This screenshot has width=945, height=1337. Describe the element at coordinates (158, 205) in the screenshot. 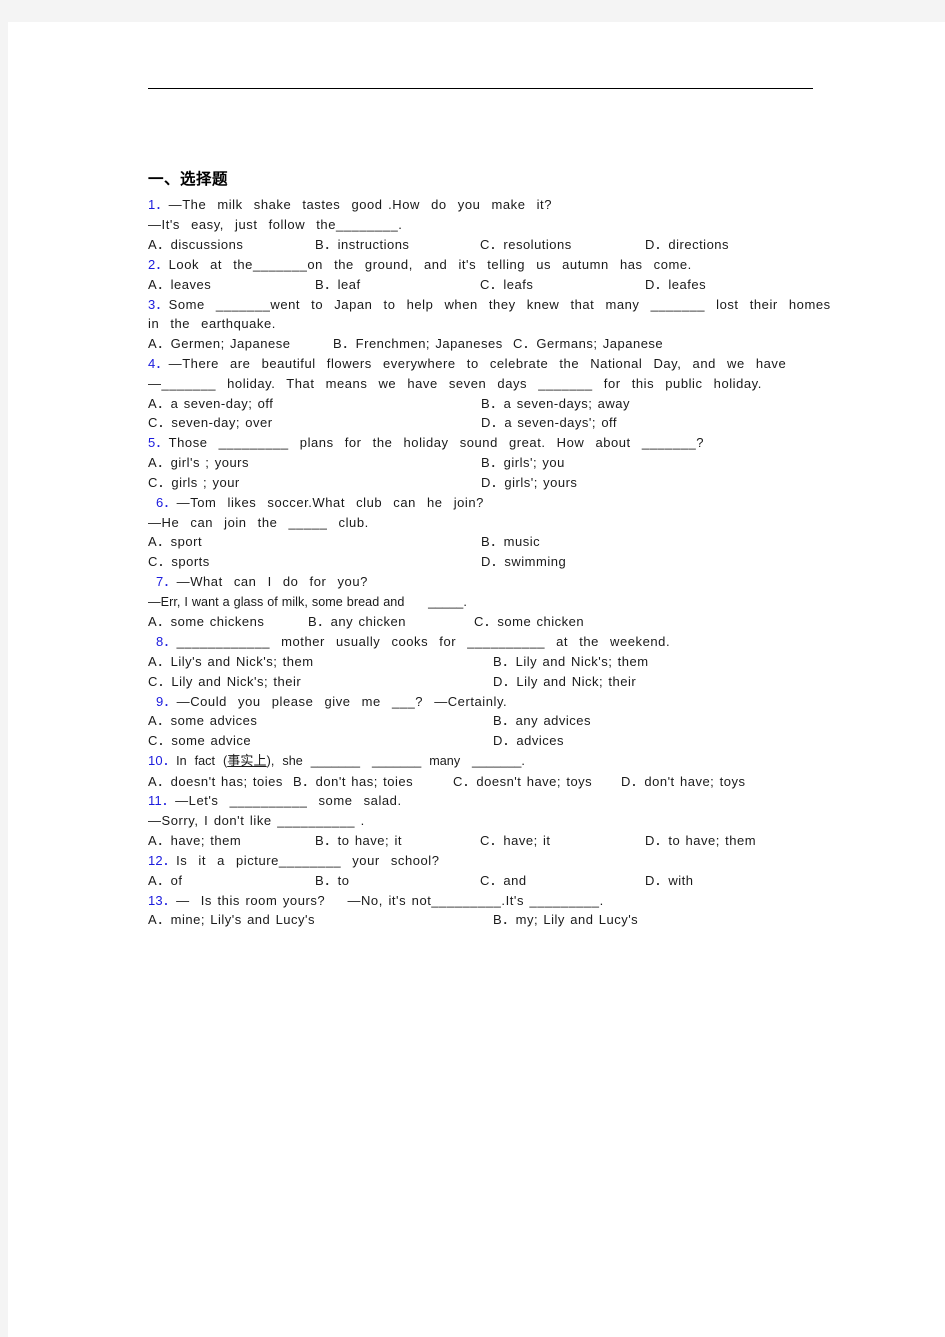

I see `question-number: 1．` at that location.